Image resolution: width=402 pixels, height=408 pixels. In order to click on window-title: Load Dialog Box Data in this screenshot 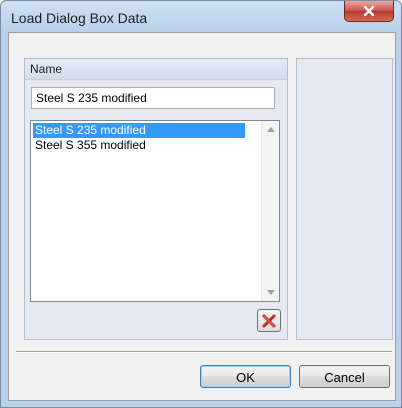, I will do `click(79, 18)`.